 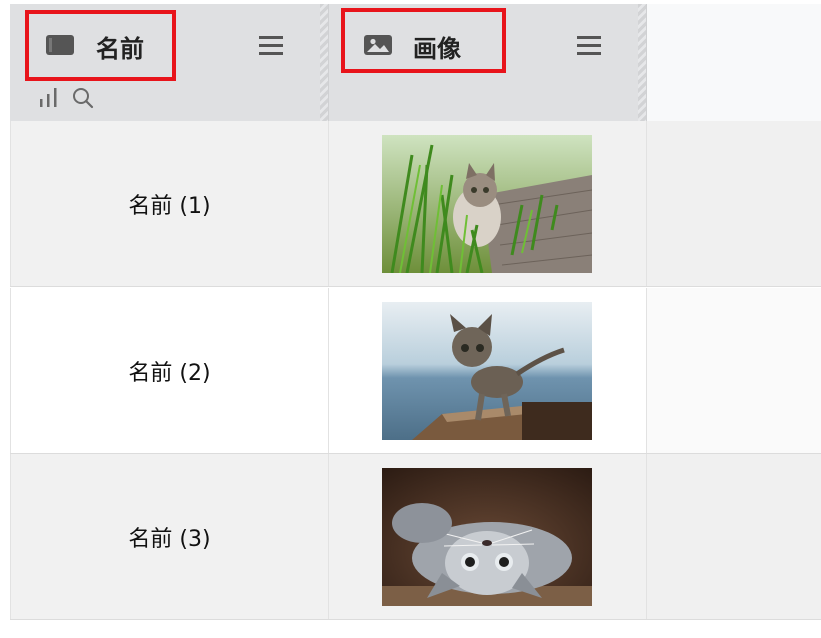 I want to click on header-empty-area, so click(x=734, y=62).